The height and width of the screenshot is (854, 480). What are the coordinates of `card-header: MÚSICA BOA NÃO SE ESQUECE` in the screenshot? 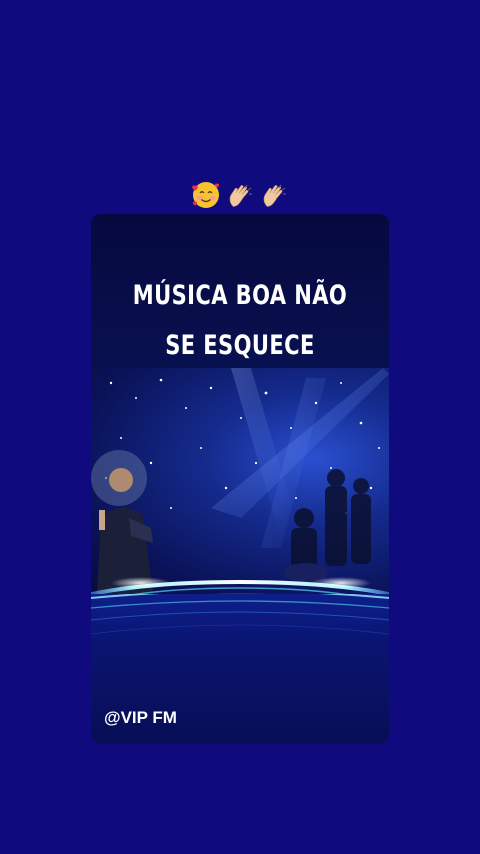 It's located at (240, 291).